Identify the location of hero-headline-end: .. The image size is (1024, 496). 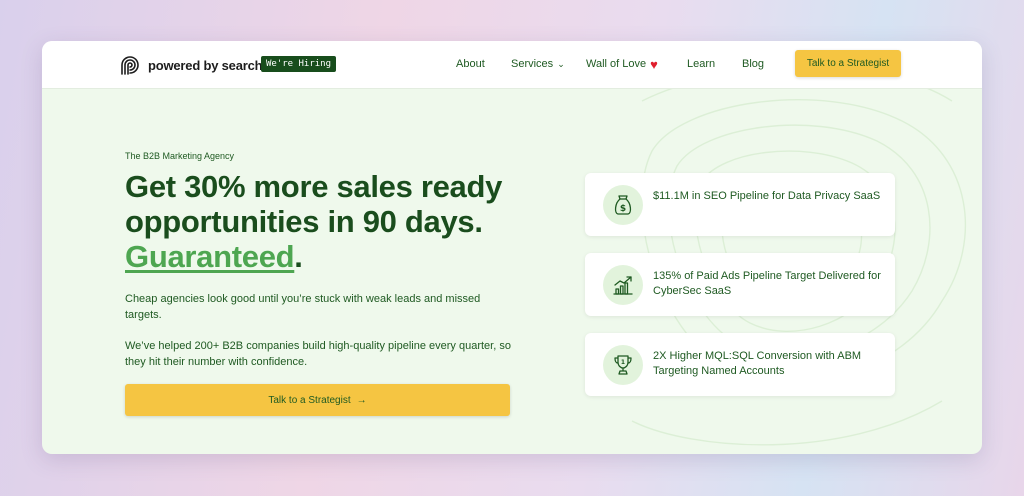
(298, 256).